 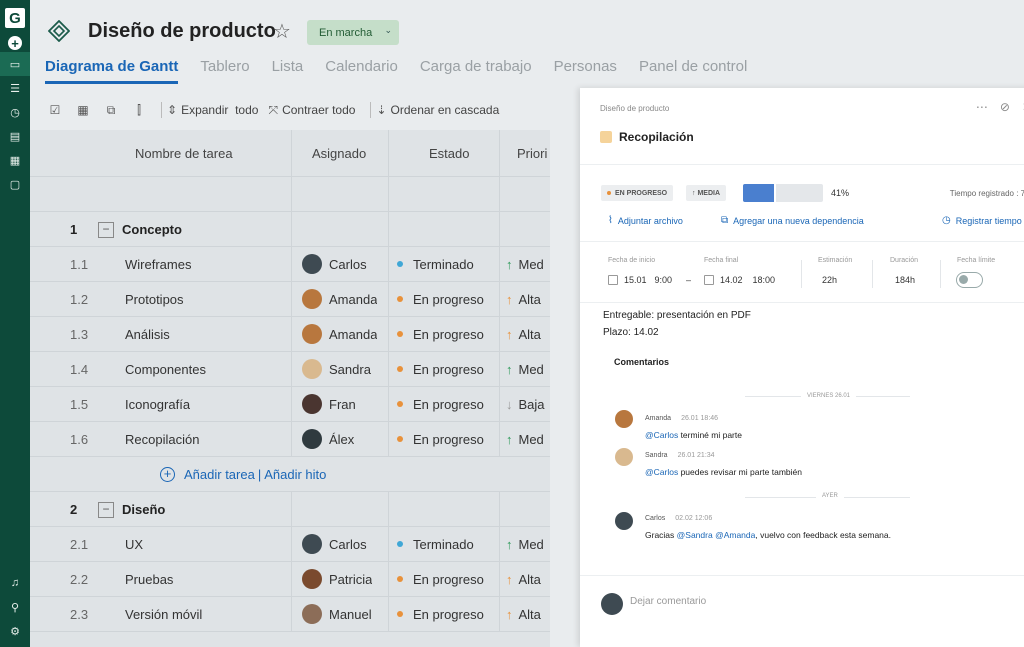 What do you see at coordinates (158, 264) in the screenshot?
I see `task-name: Wireframes` at bounding box center [158, 264].